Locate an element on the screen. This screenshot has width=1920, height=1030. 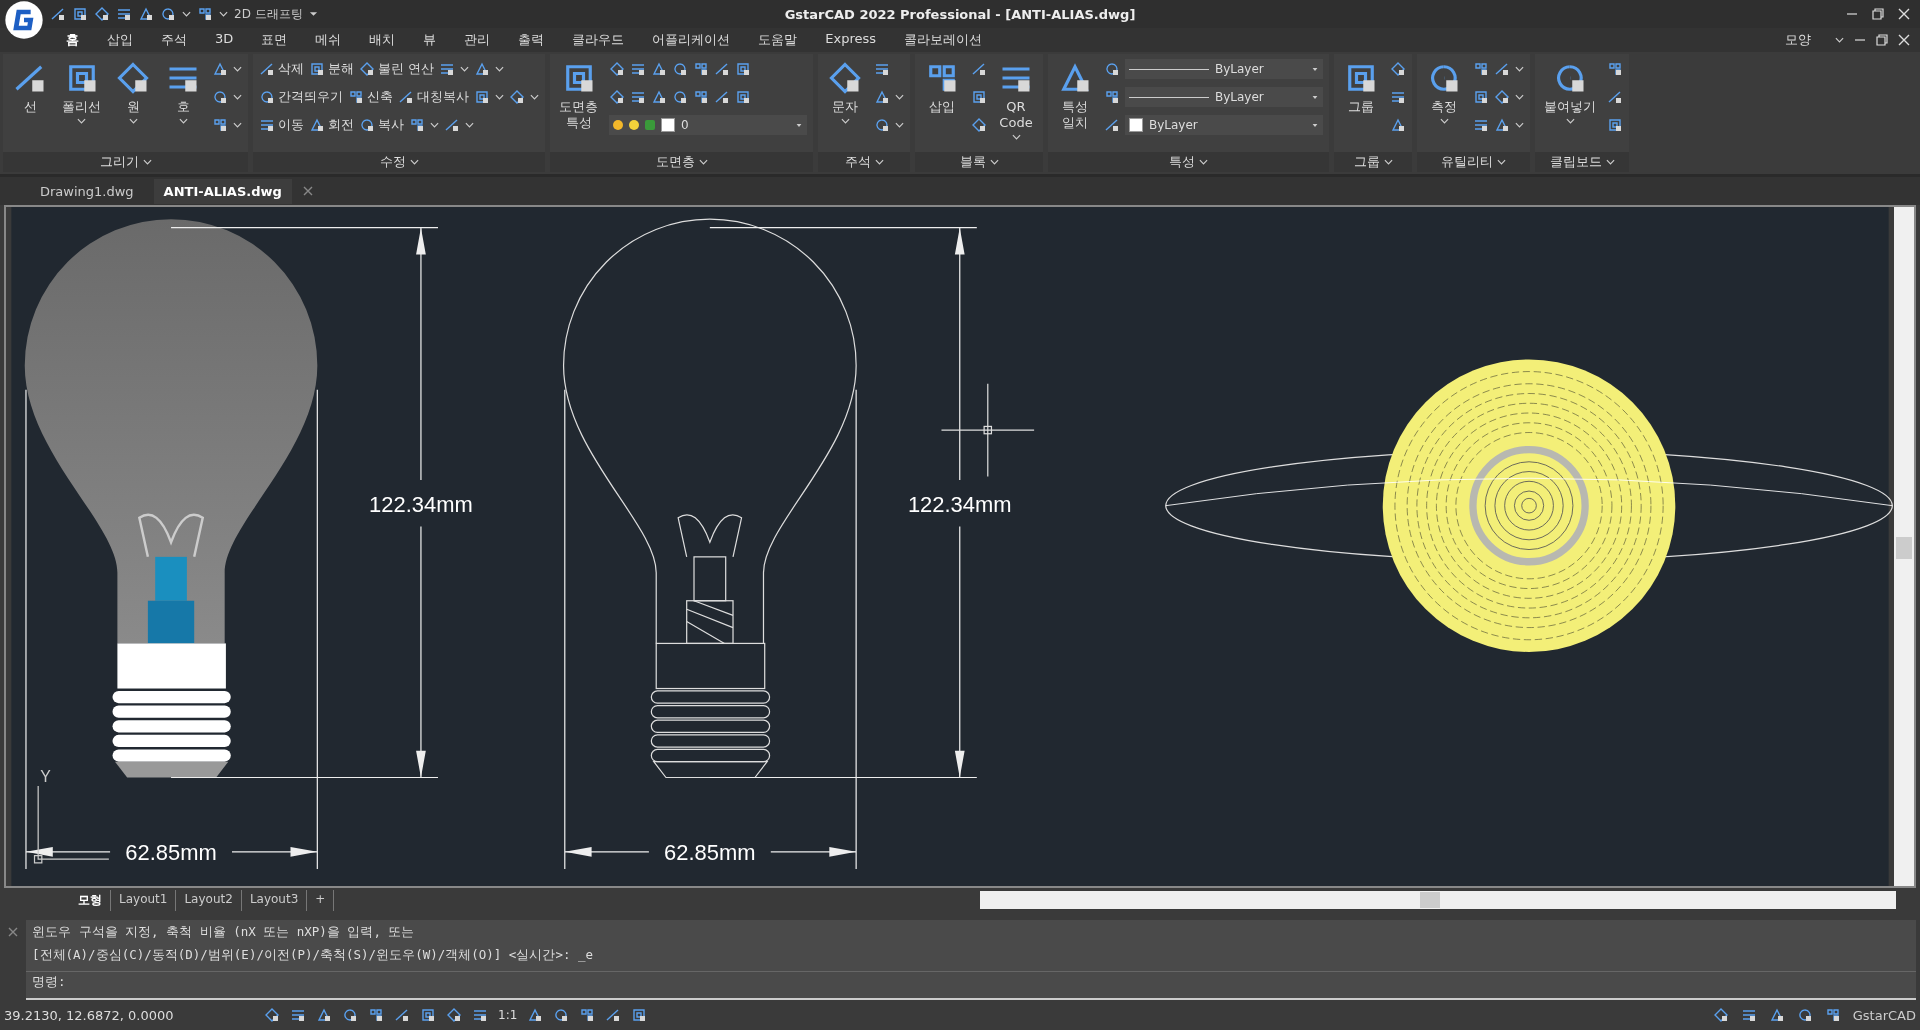
view-menu: 모양 is located at coordinates (1798, 40).